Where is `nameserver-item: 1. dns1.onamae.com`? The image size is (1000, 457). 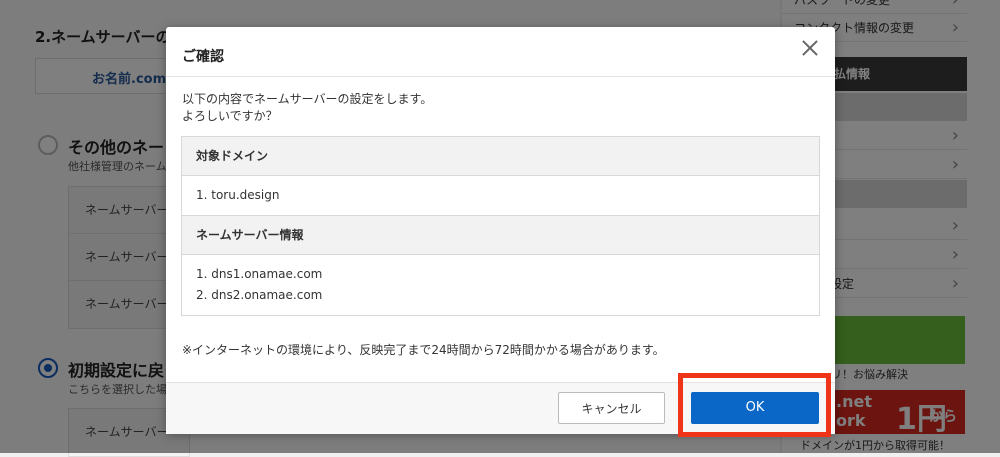
nameserver-item: 1. dns1.onamae.com is located at coordinates (259, 274).